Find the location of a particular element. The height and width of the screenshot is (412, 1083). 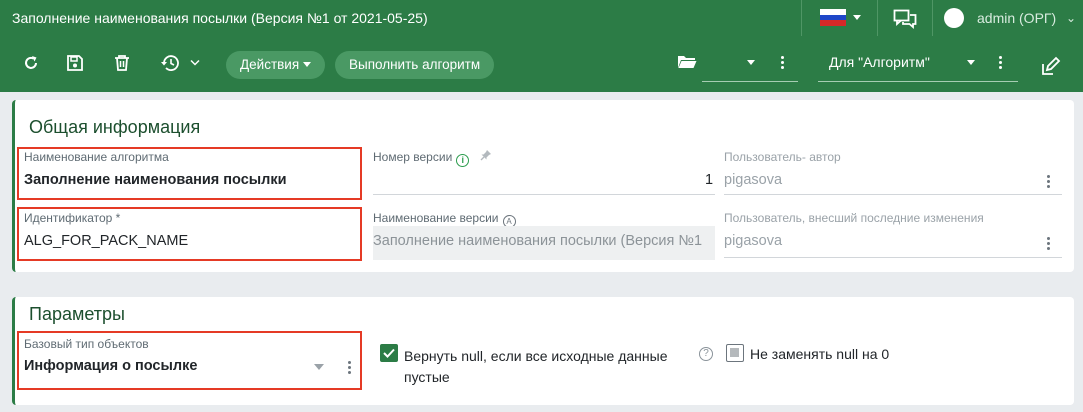

highlight-identifier is located at coordinates (189, 234).